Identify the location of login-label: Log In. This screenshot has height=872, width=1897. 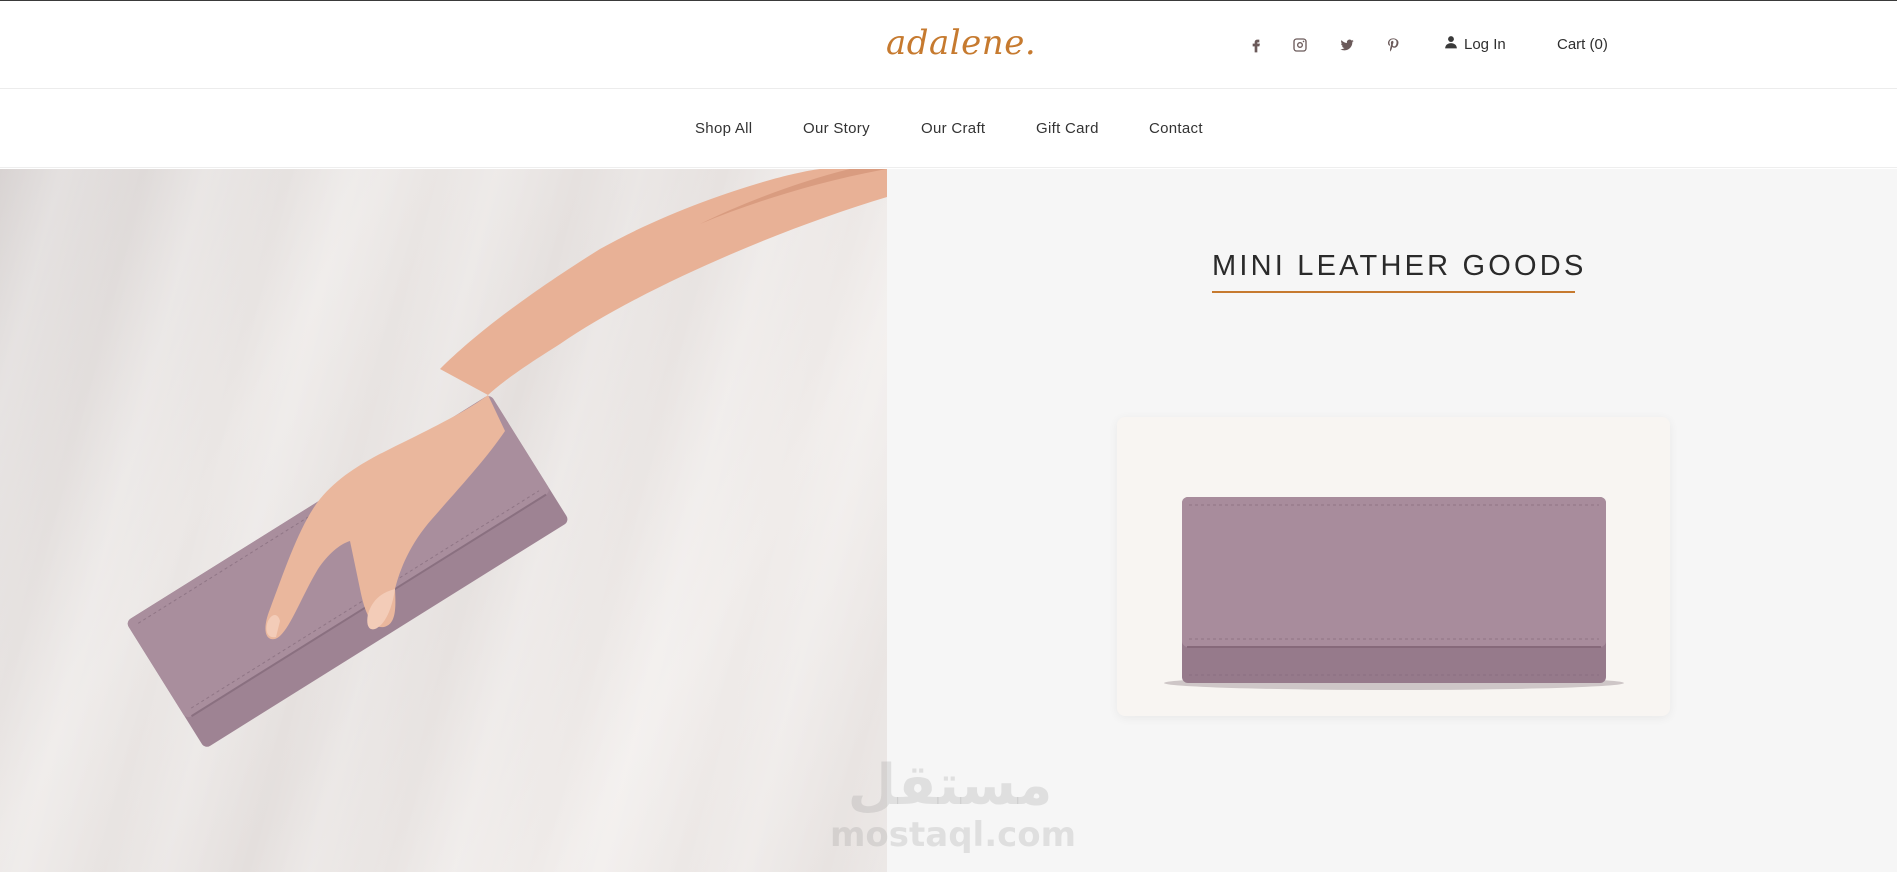
(1485, 44).